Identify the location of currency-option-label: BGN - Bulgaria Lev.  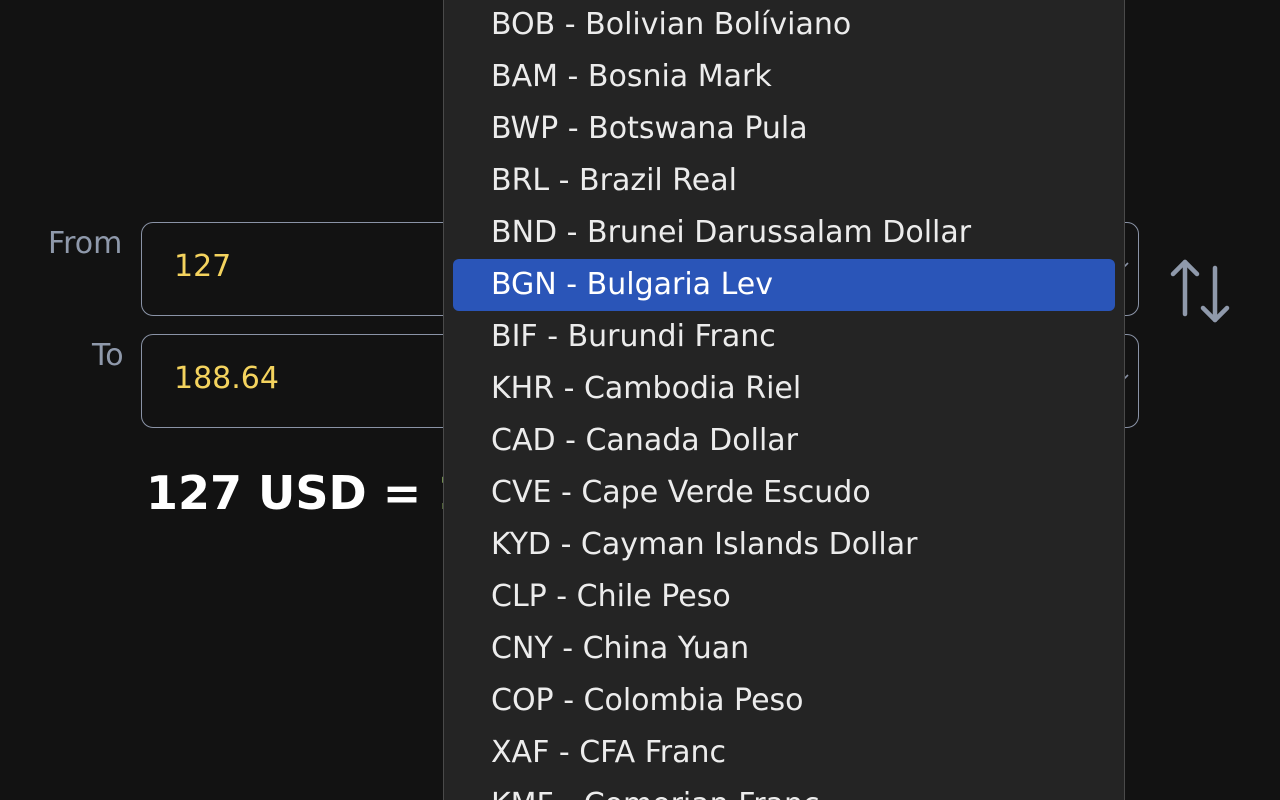
(632, 284).